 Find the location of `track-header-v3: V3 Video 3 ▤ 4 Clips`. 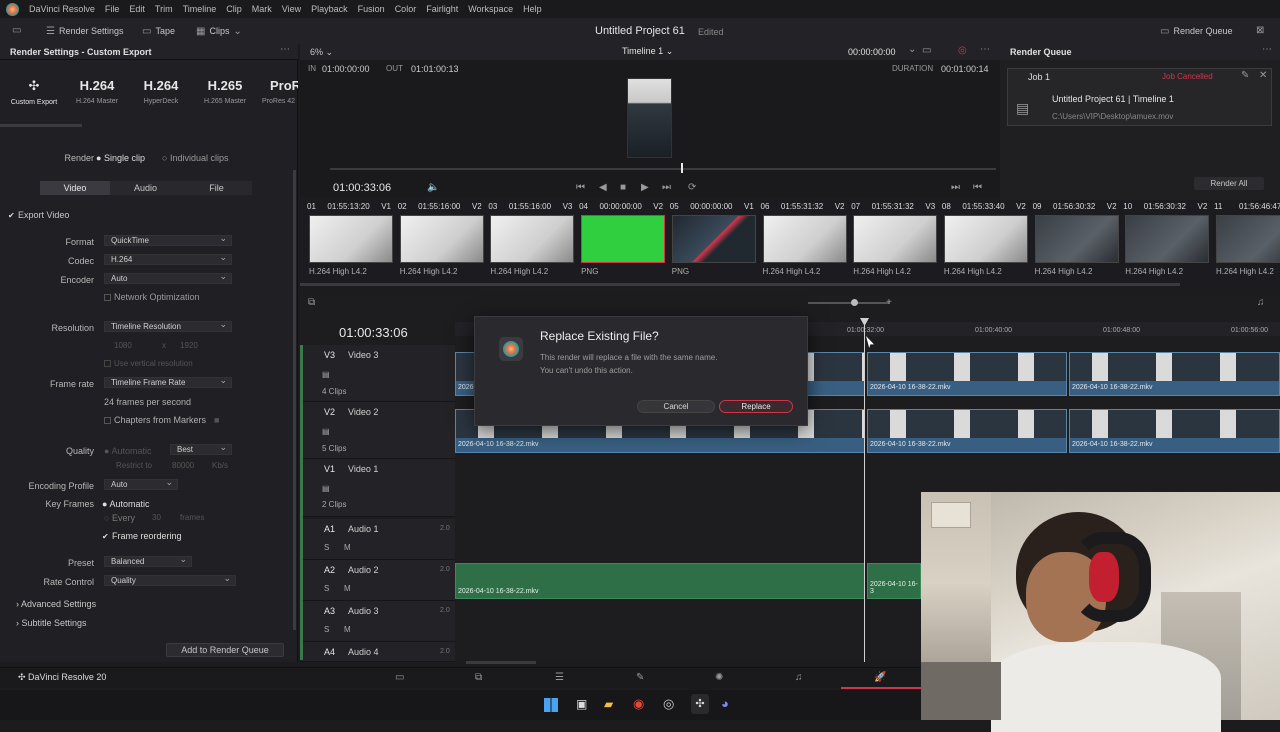

track-header-v3: V3 Video 3 ▤ 4 Clips is located at coordinates (377, 373).